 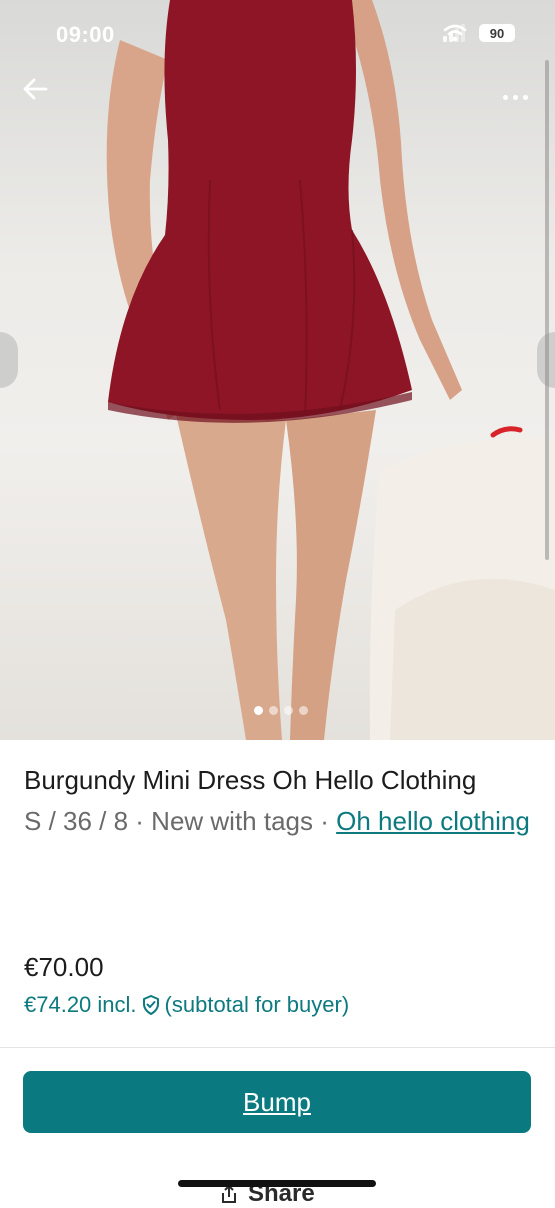 I want to click on more-options-button, so click(x=515, y=97).